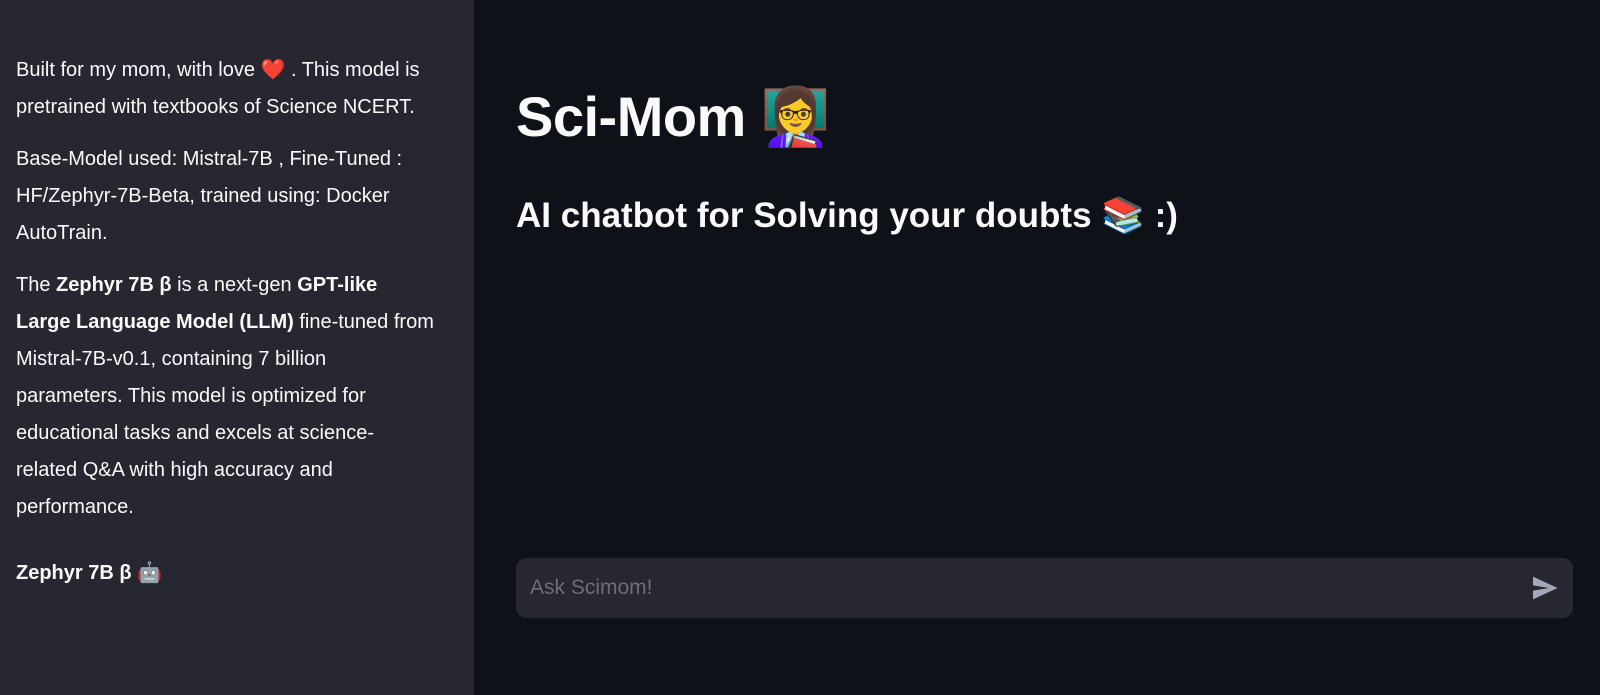 The image size is (1600, 695). I want to click on page-title: Sci-Mom 👩‍🏫, so click(673, 117).